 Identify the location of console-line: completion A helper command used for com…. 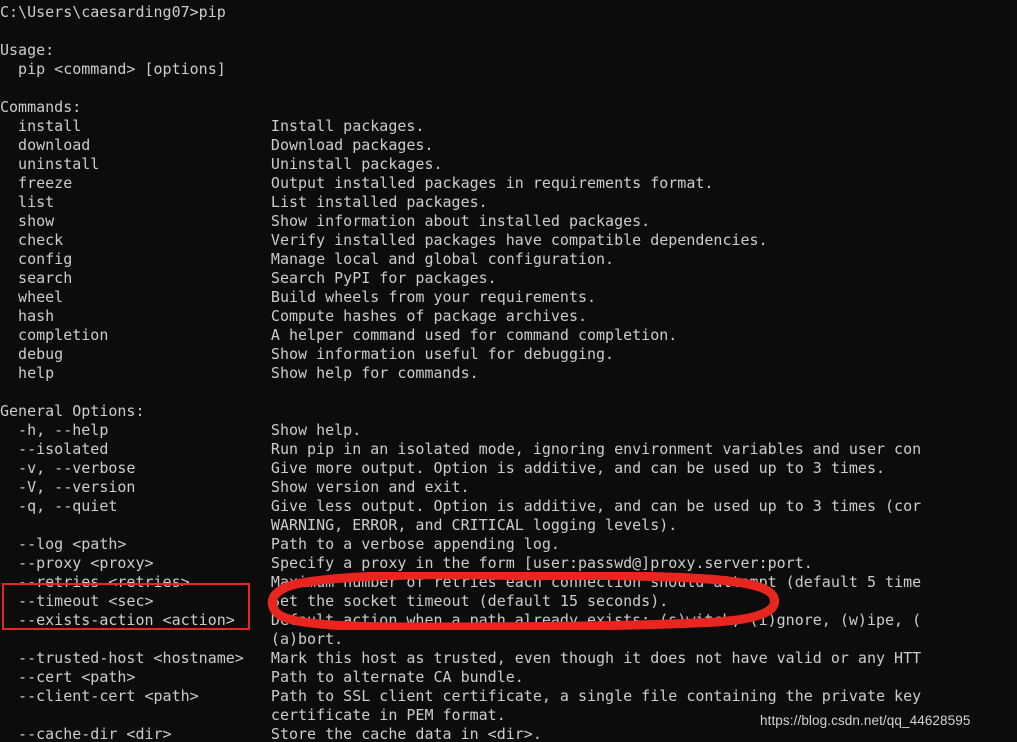
(339, 335).